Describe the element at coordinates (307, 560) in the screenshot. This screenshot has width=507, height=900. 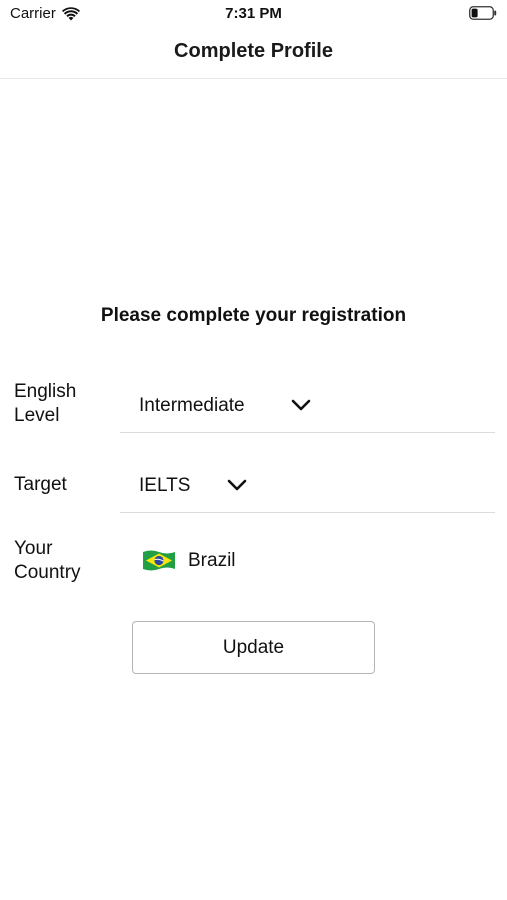
I see `country-picker: Brazil` at that location.